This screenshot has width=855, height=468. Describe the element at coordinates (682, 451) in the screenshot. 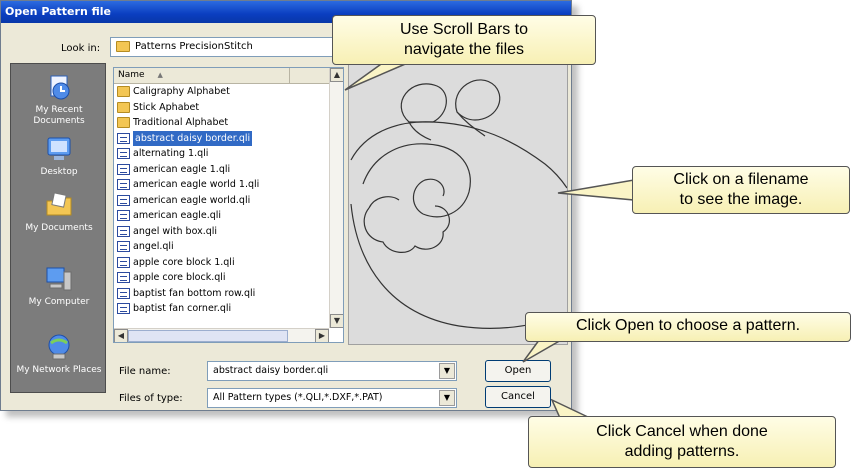

I see `callout-line: adding patterns.` at that location.